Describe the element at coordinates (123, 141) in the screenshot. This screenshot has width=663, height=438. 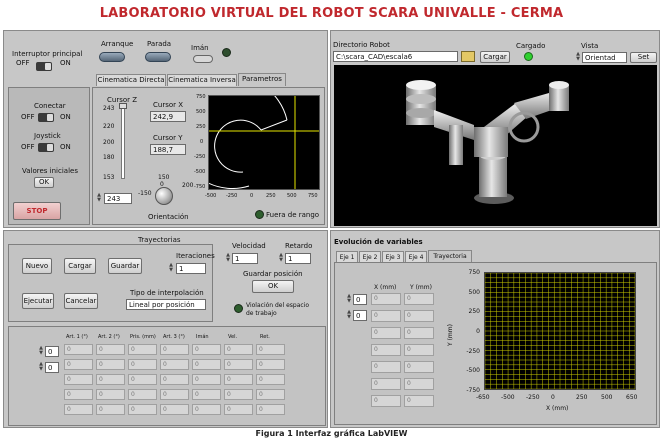
I see `cursor-z-slider` at that location.